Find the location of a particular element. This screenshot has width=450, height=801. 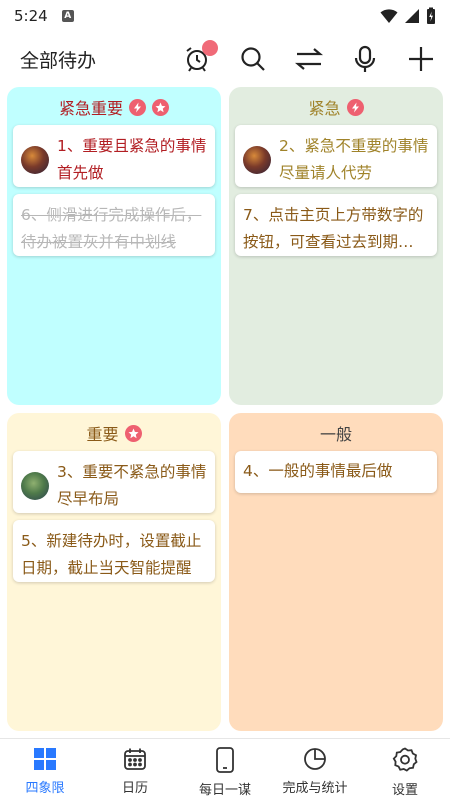

nav-label: 日历 is located at coordinates (134, 788).